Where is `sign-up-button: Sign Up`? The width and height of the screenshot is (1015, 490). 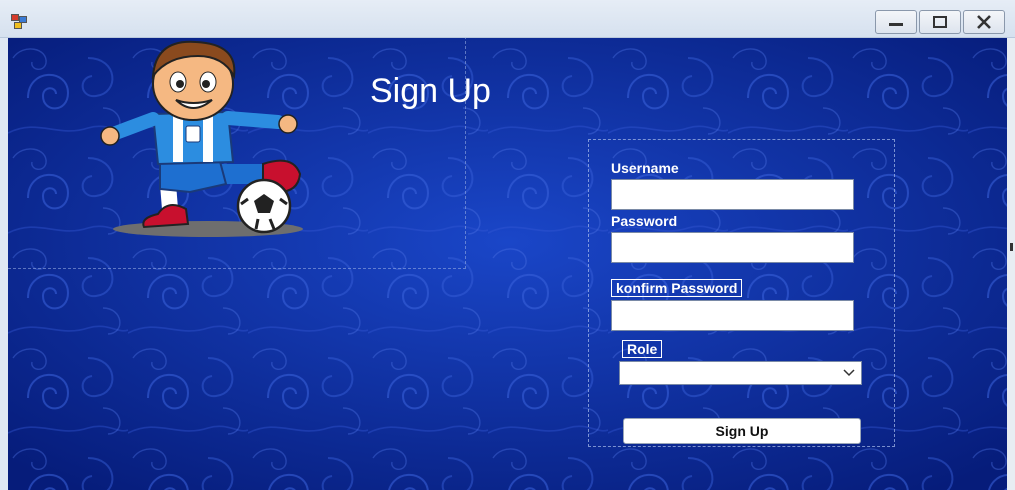 sign-up-button: Sign Up is located at coordinates (742, 431).